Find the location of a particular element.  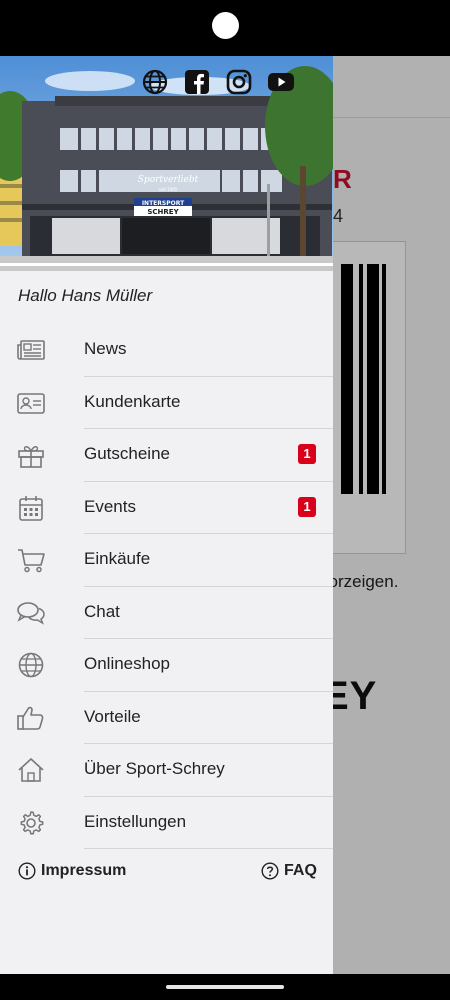

menu-item-label: Chat is located at coordinates (102, 611).